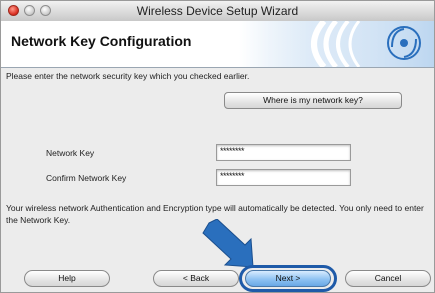  Describe the element at coordinates (70, 153) in the screenshot. I see `network-key-label: Network Key` at that location.